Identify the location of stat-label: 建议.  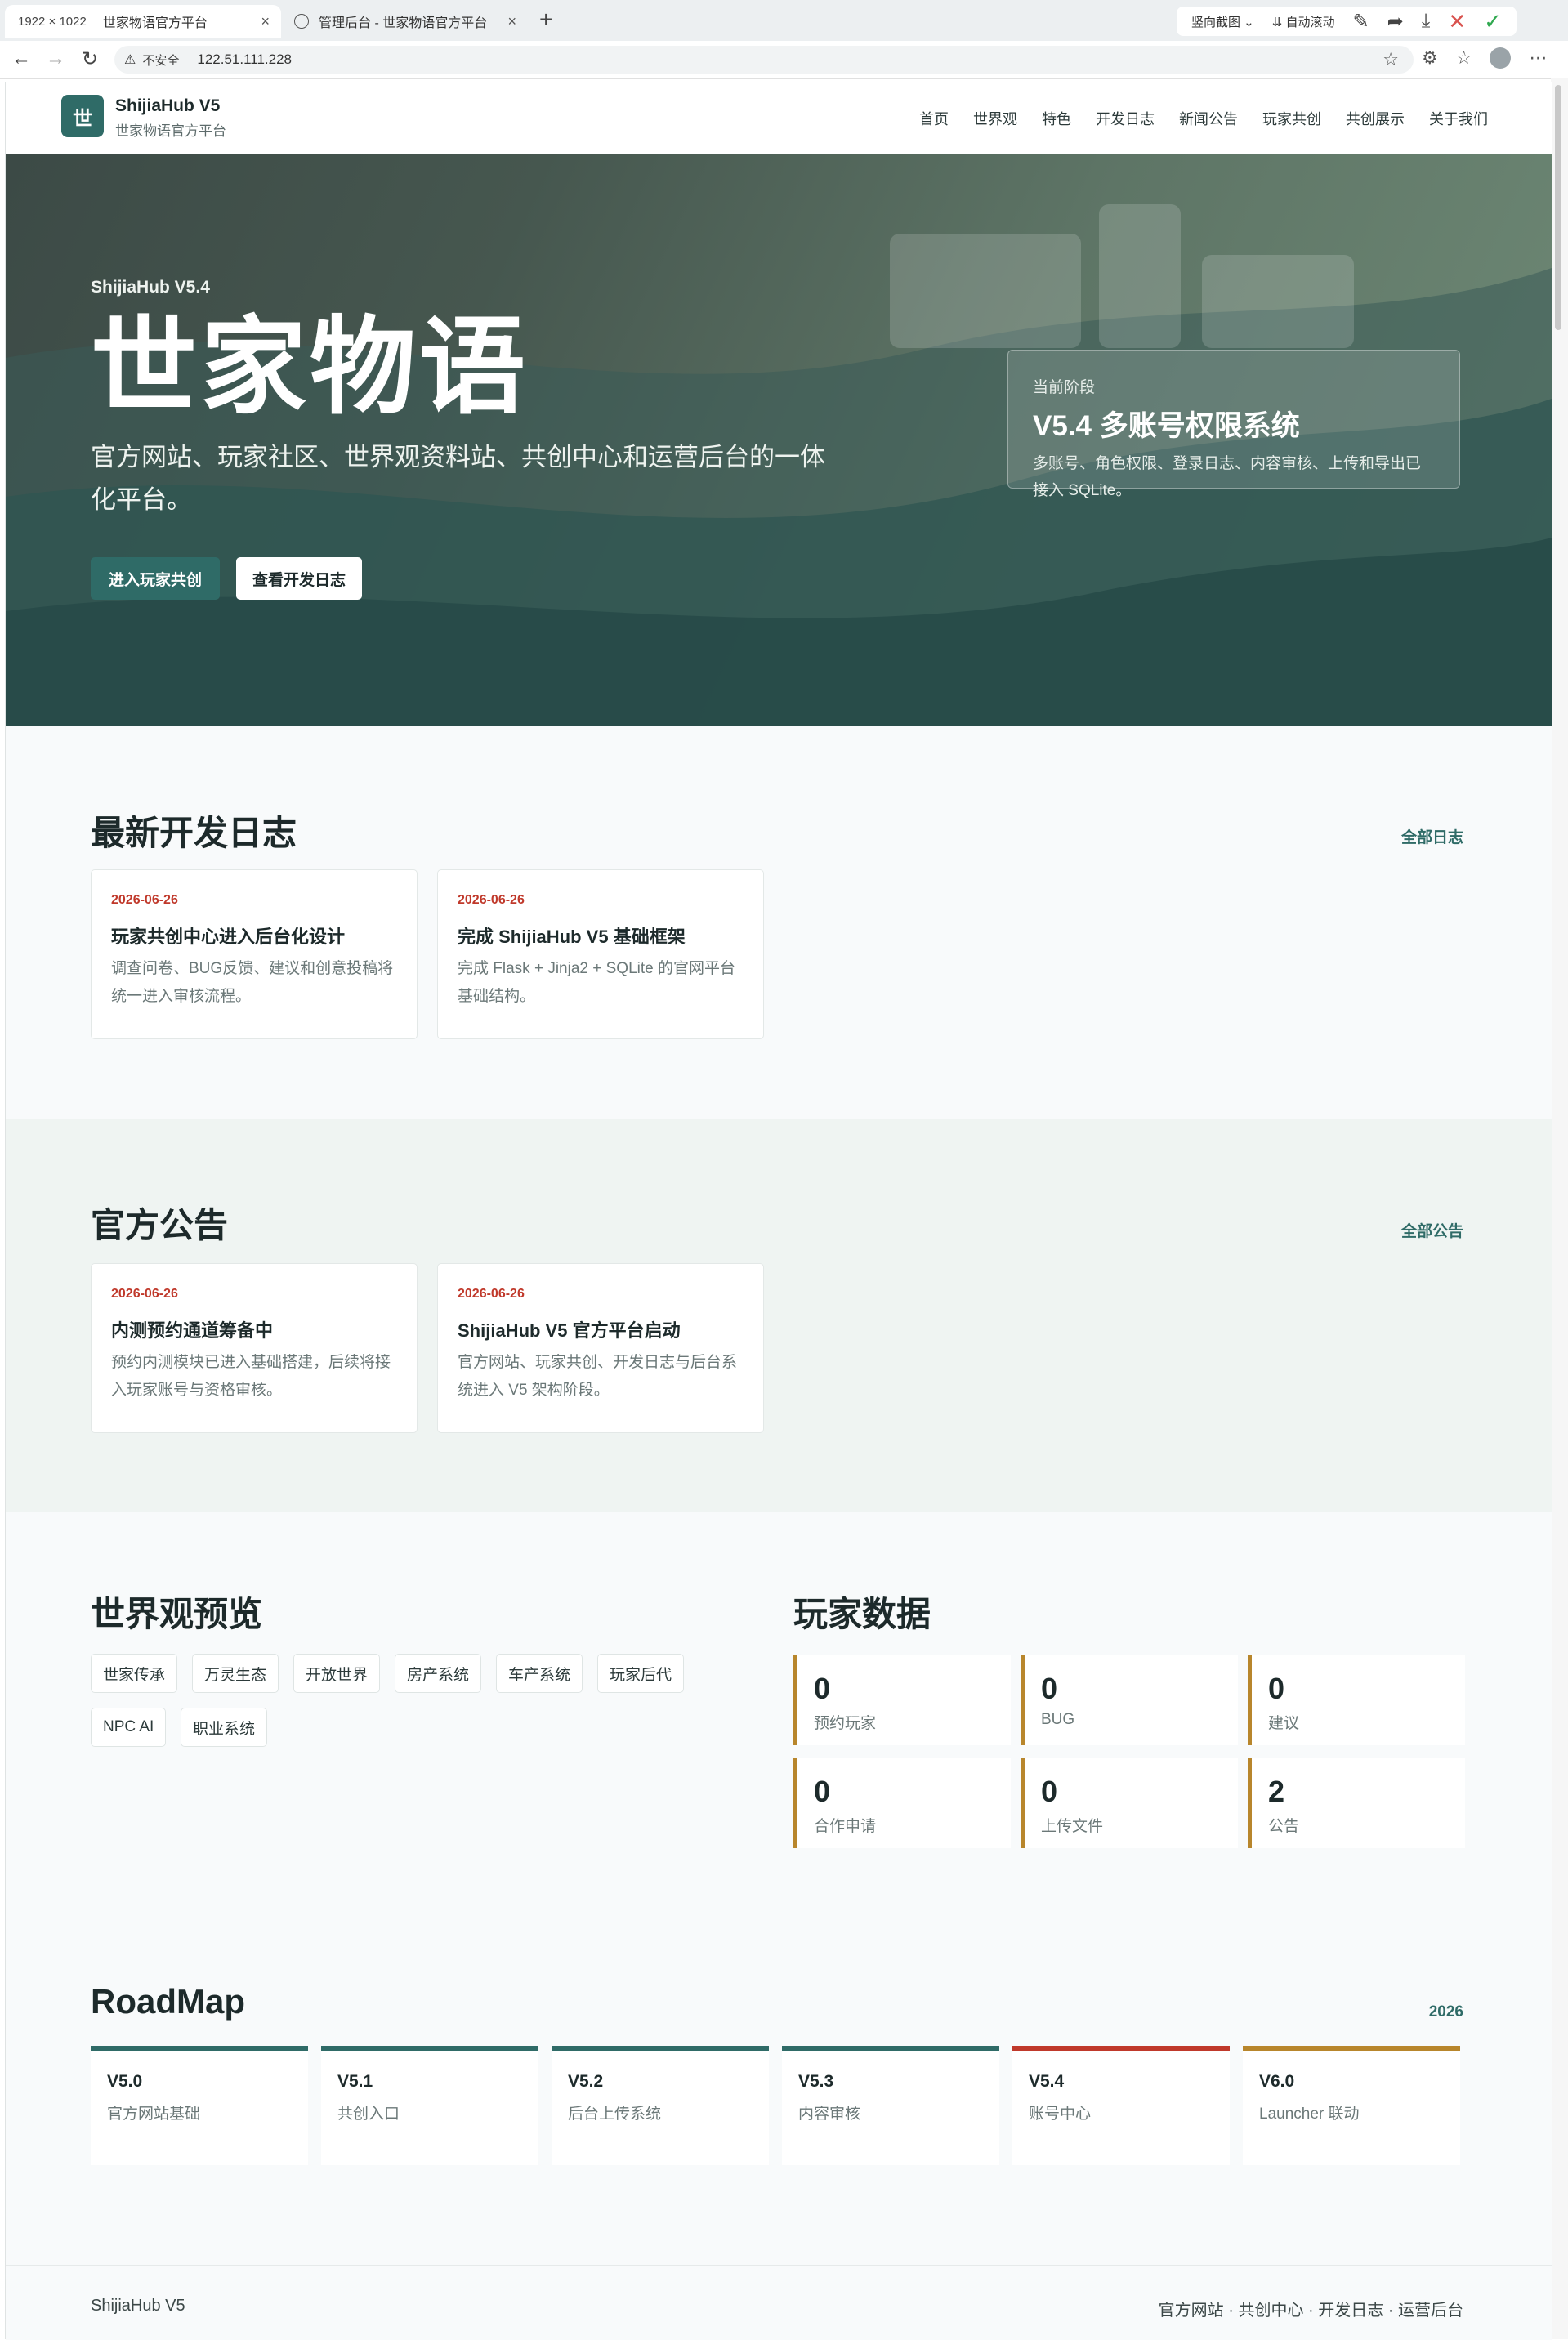
(1284, 1724).